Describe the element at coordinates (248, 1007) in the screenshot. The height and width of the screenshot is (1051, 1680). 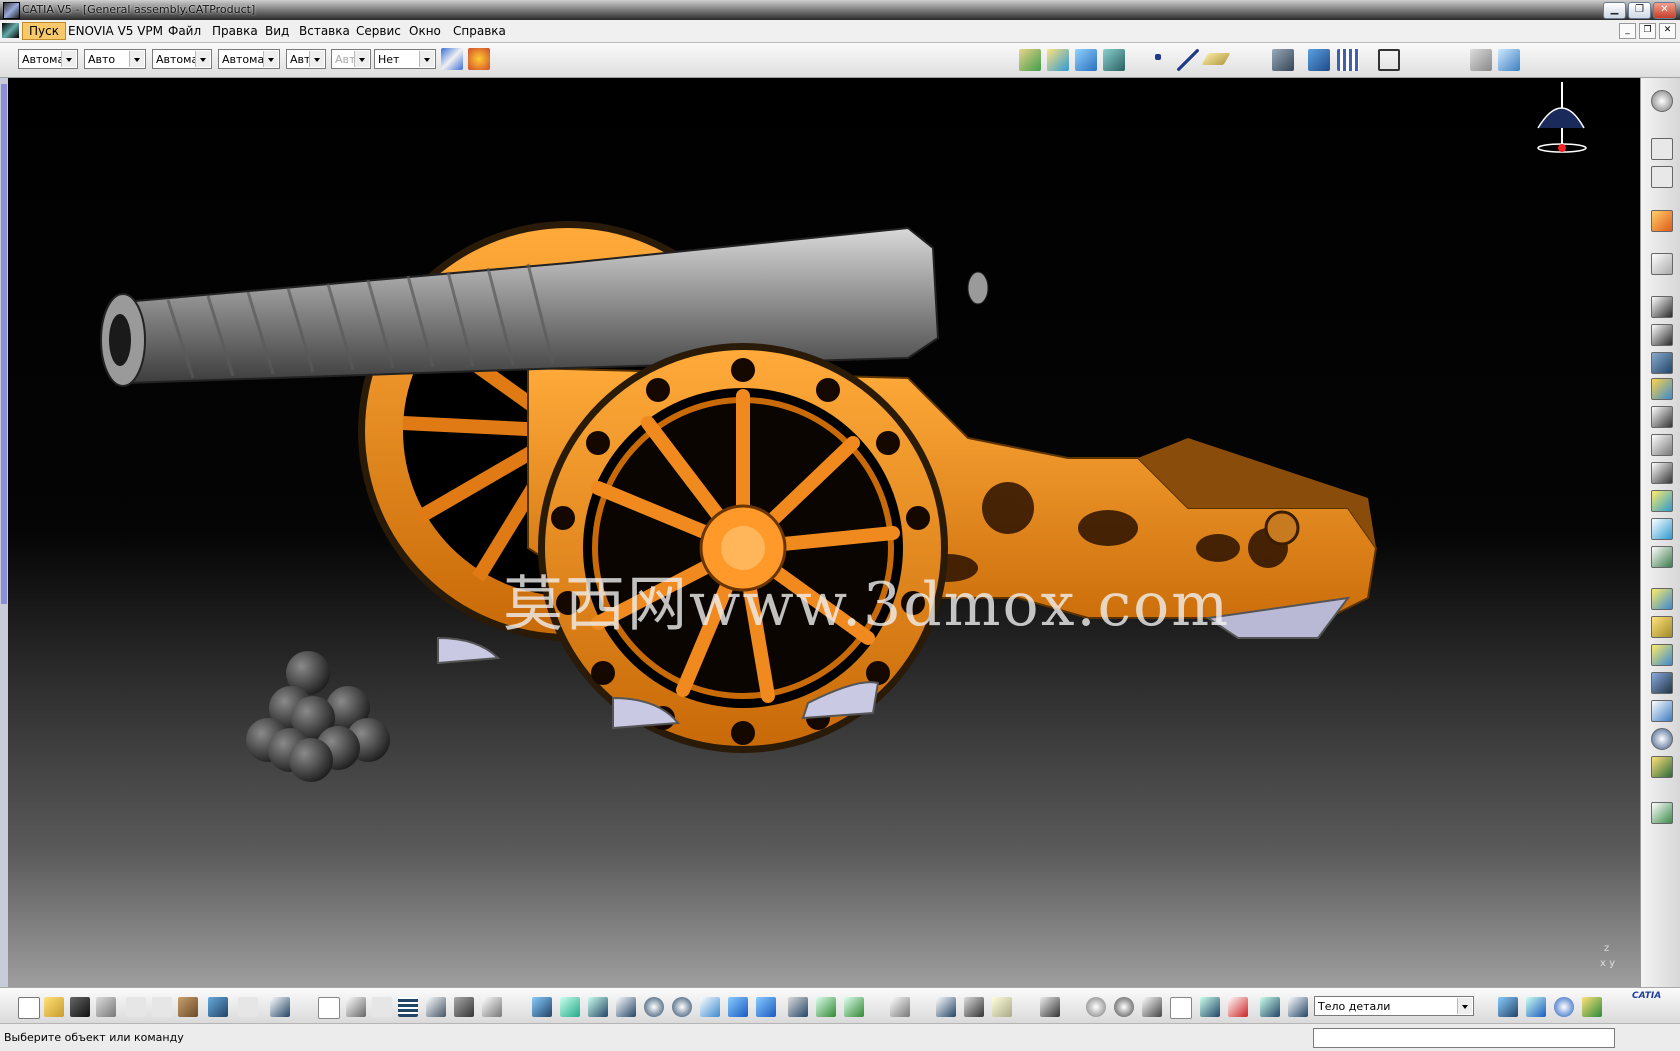
I see `redo-icon` at that location.